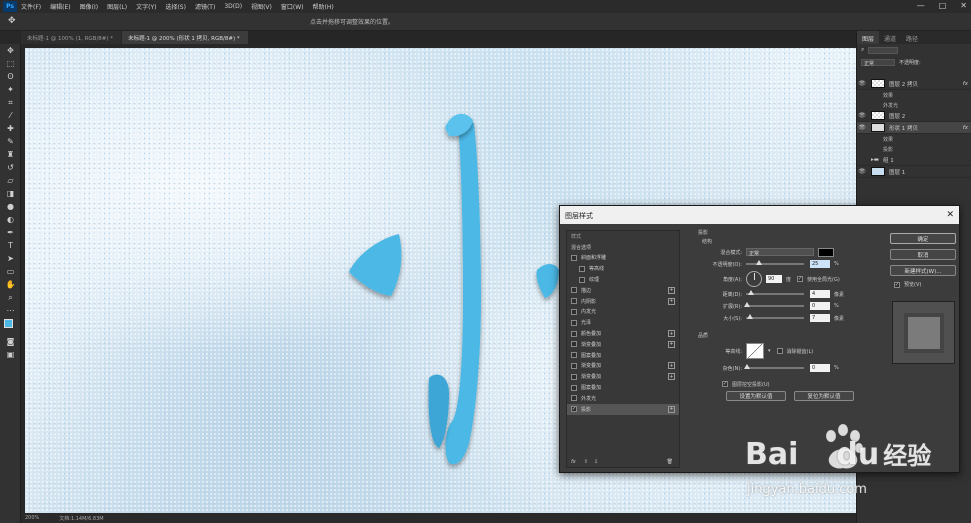 The image size is (971, 523). Describe the element at coordinates (754, 279) in the screenshot. I see `angle-dial` at that location.